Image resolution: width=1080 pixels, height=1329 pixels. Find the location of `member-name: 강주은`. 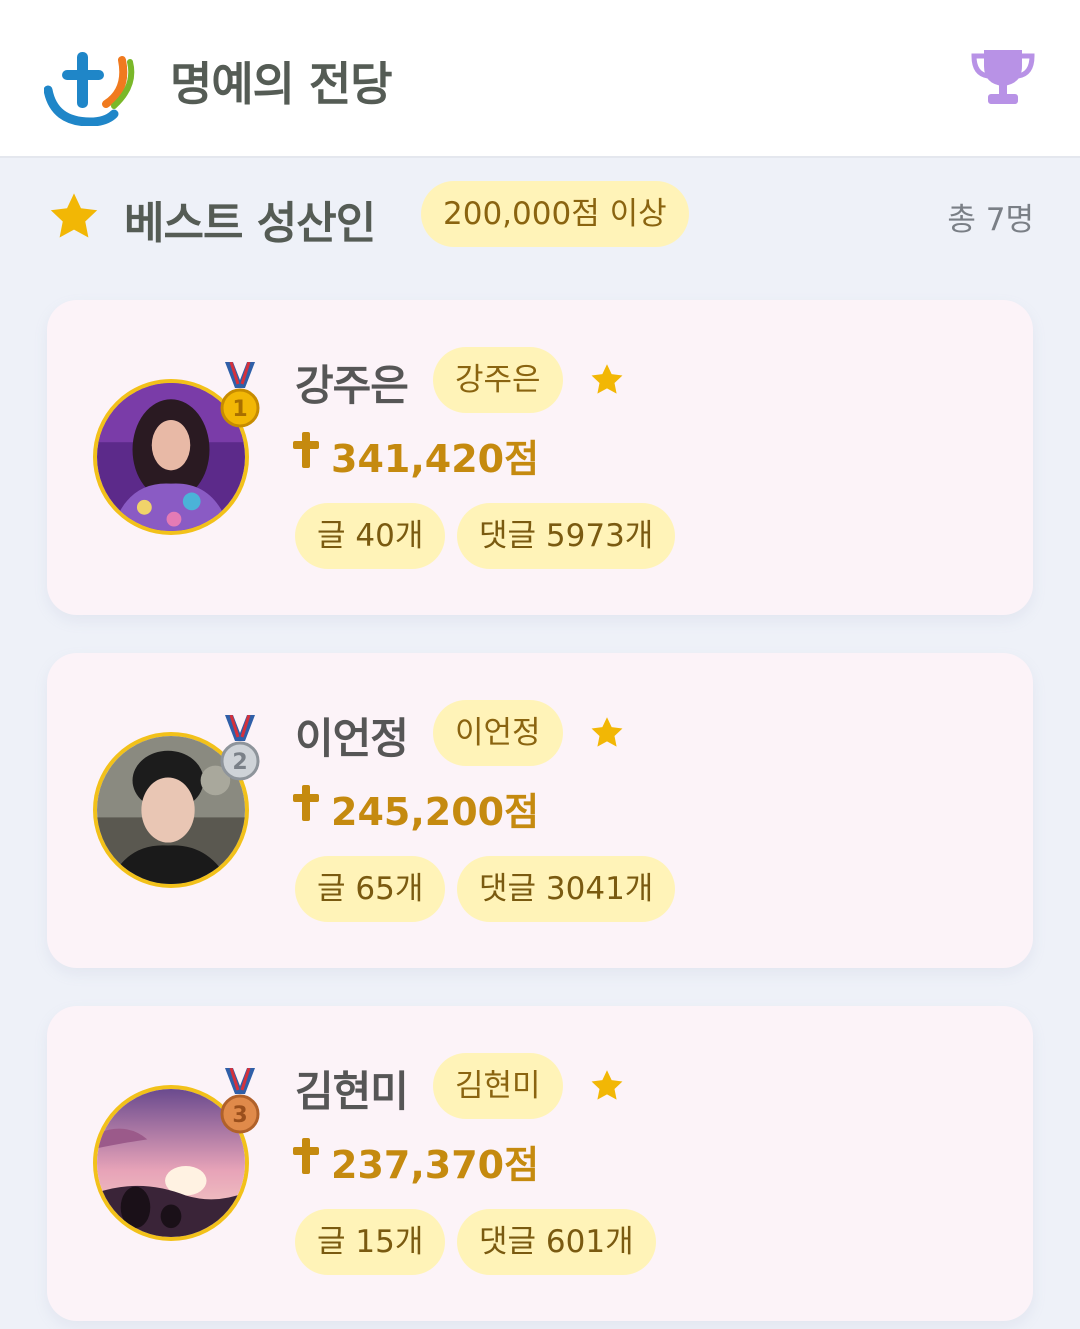

member-name: 강주은 is located at coordinates (352, 382).